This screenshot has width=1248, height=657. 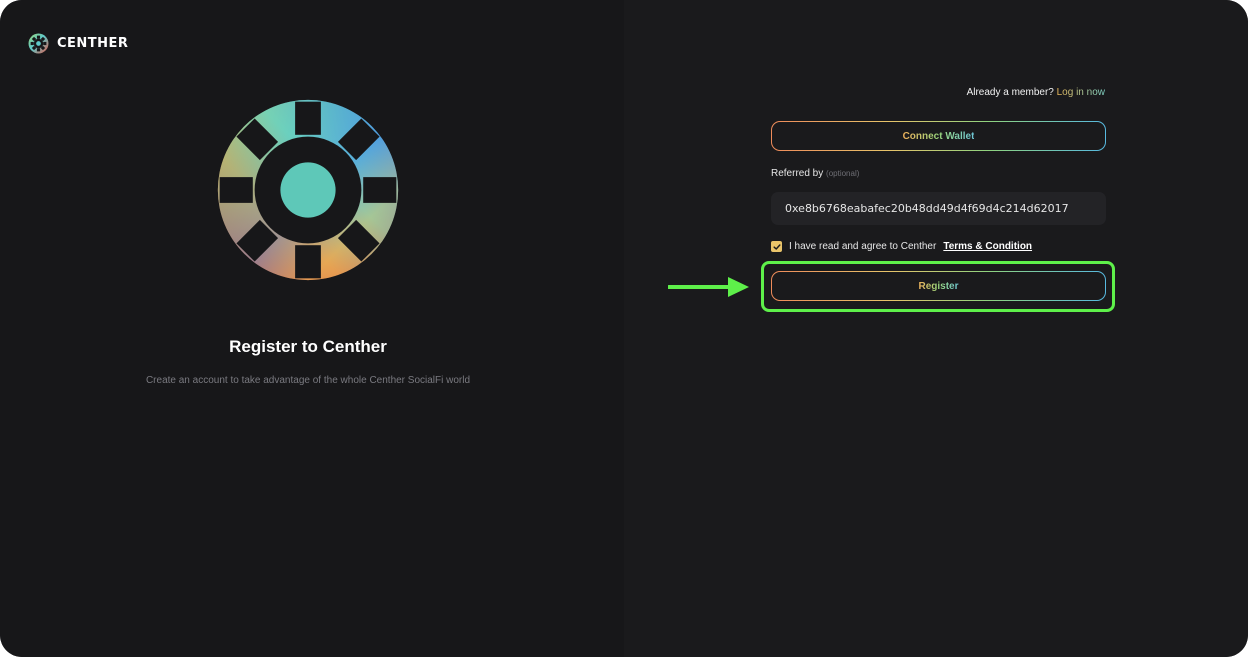 I want to click on register-button-inner: Register, so click(x=938, y=286).